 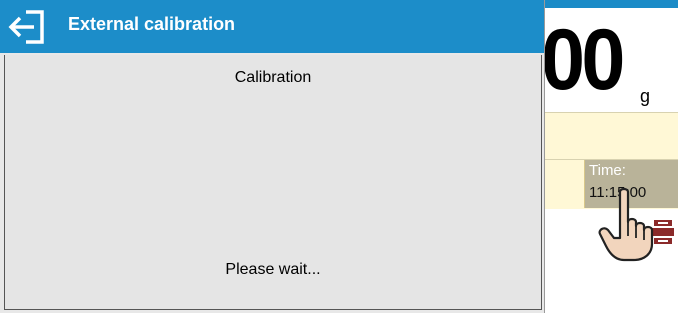 I want to click on exit-arrow-icon, so click(x=26, y=27).